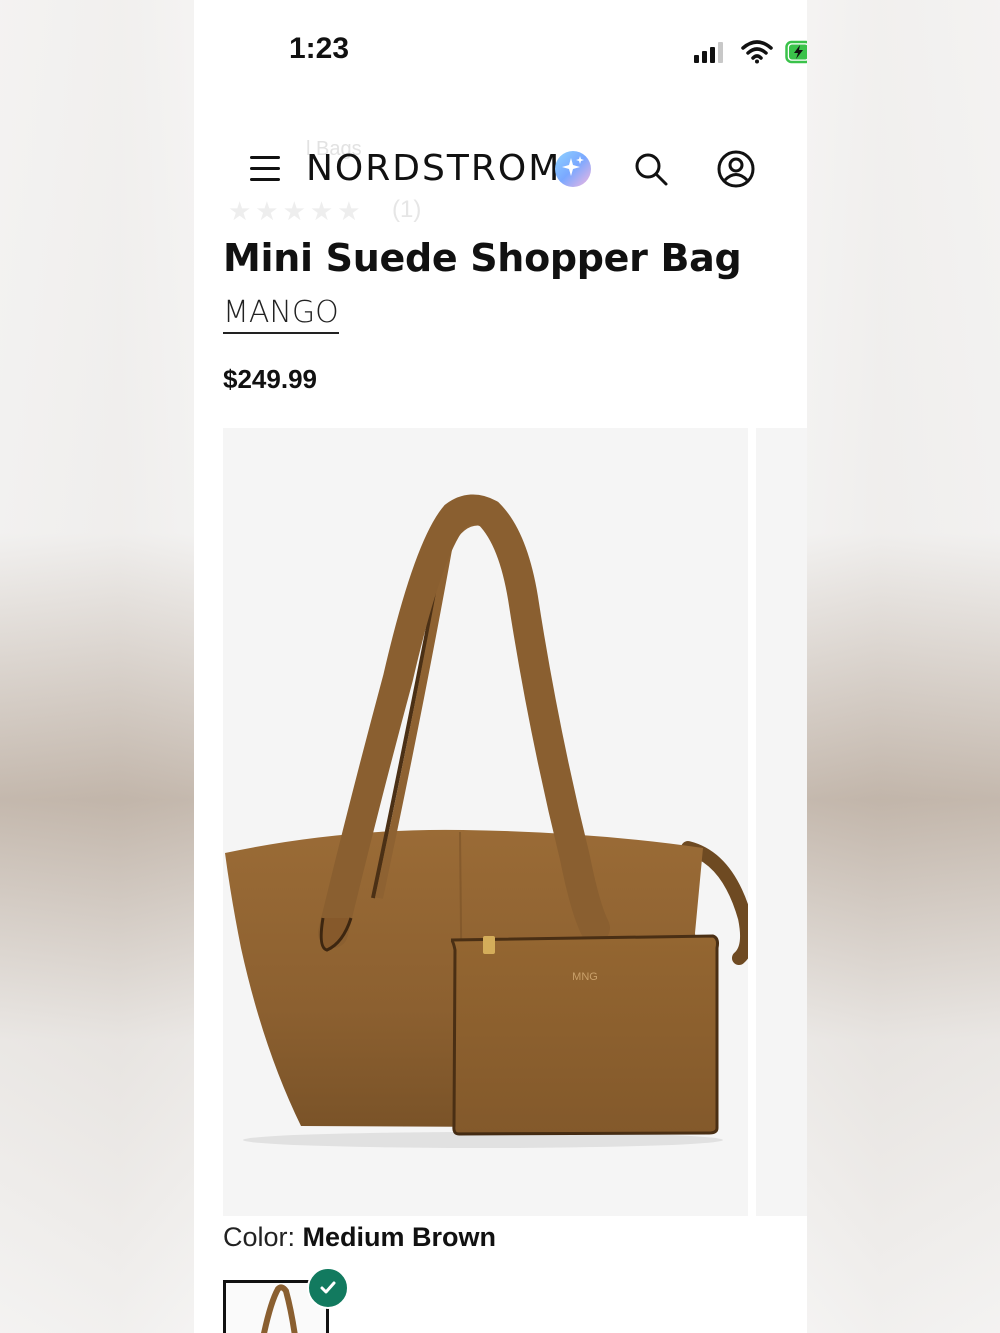  What do you see at coordinates (328, 1288) in the screenshot?
I see `selected-check-icon` at bounding box center [328, 1288].